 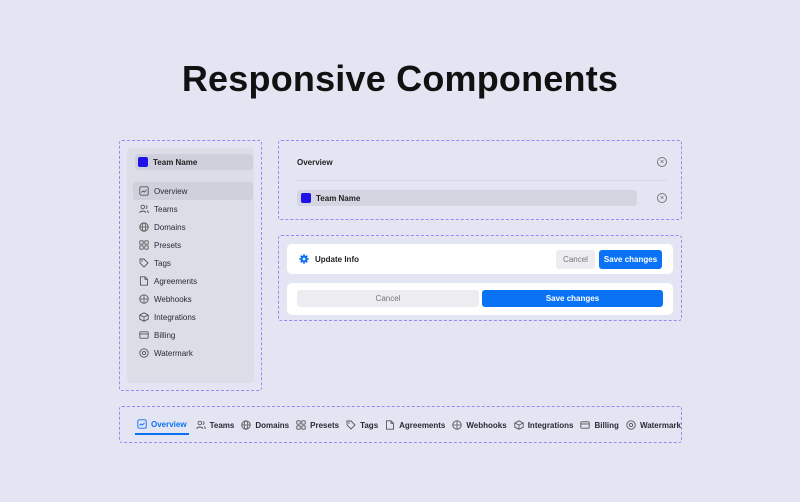 I want to click on divider, so click(x=482, y=180).